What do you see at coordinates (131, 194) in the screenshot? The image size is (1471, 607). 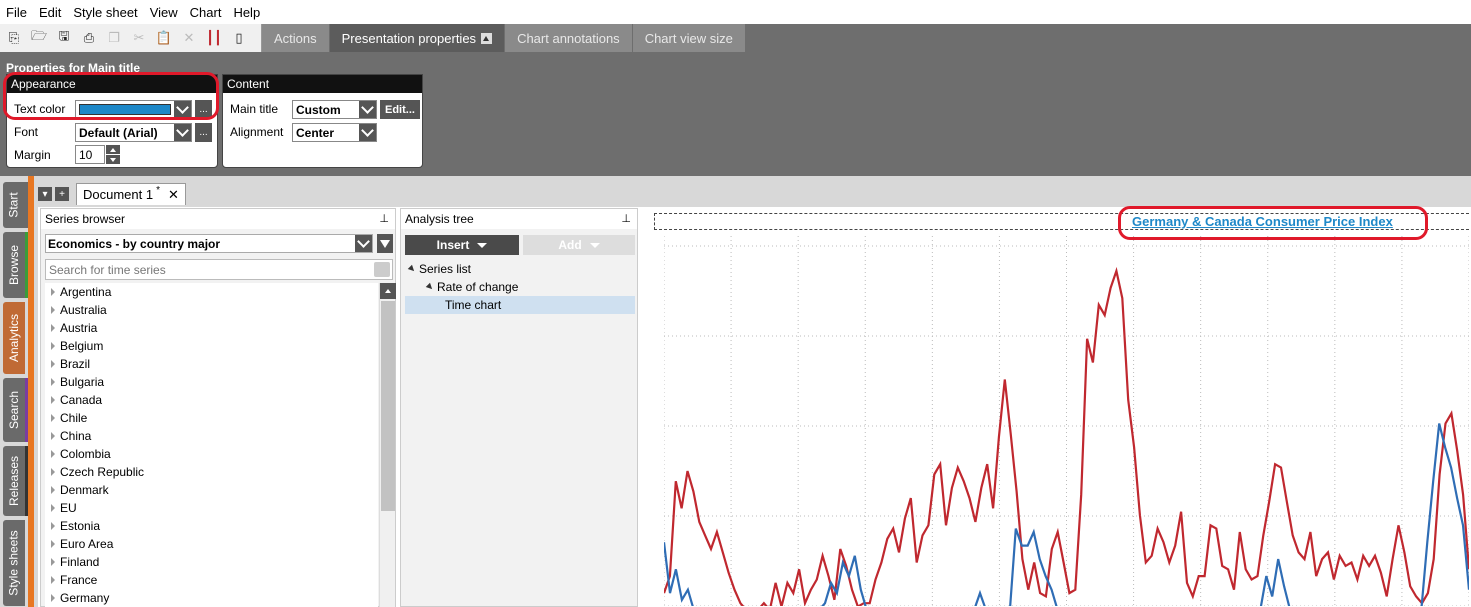 I see `tab-document-1: Document 1 * ✕` at bounding box center [131, 194].